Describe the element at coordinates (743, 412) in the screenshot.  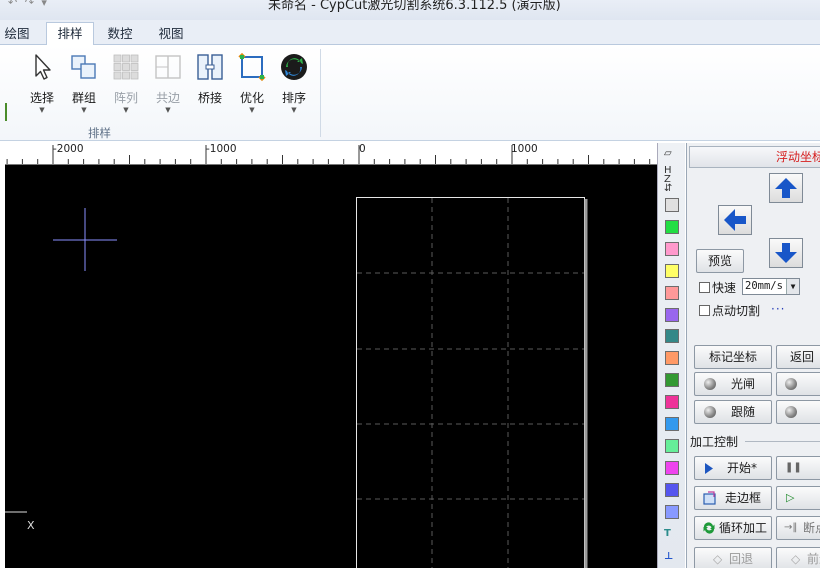
I see `follow-label: 跟随` at that location.